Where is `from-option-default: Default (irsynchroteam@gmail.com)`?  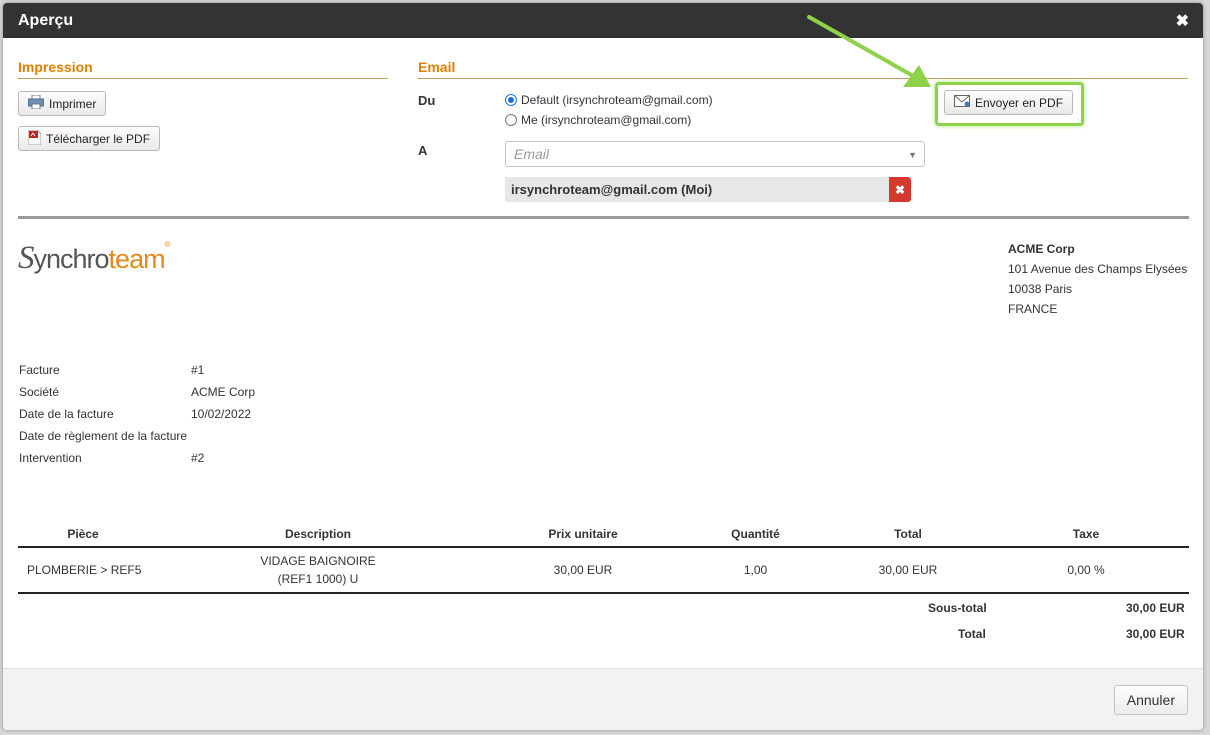
from-option-default: Default (irsynchroteam@gmail.com) is located at coordinates (609, 100).